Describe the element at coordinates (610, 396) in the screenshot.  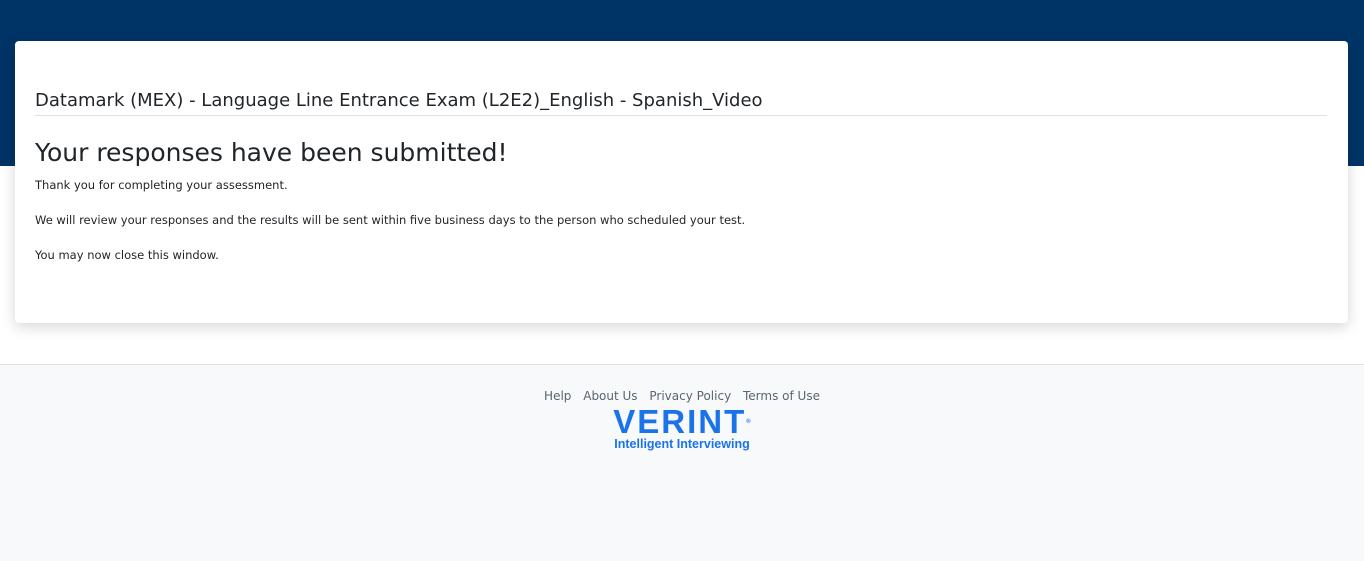
I see `about-us-link: About Us` at that location.